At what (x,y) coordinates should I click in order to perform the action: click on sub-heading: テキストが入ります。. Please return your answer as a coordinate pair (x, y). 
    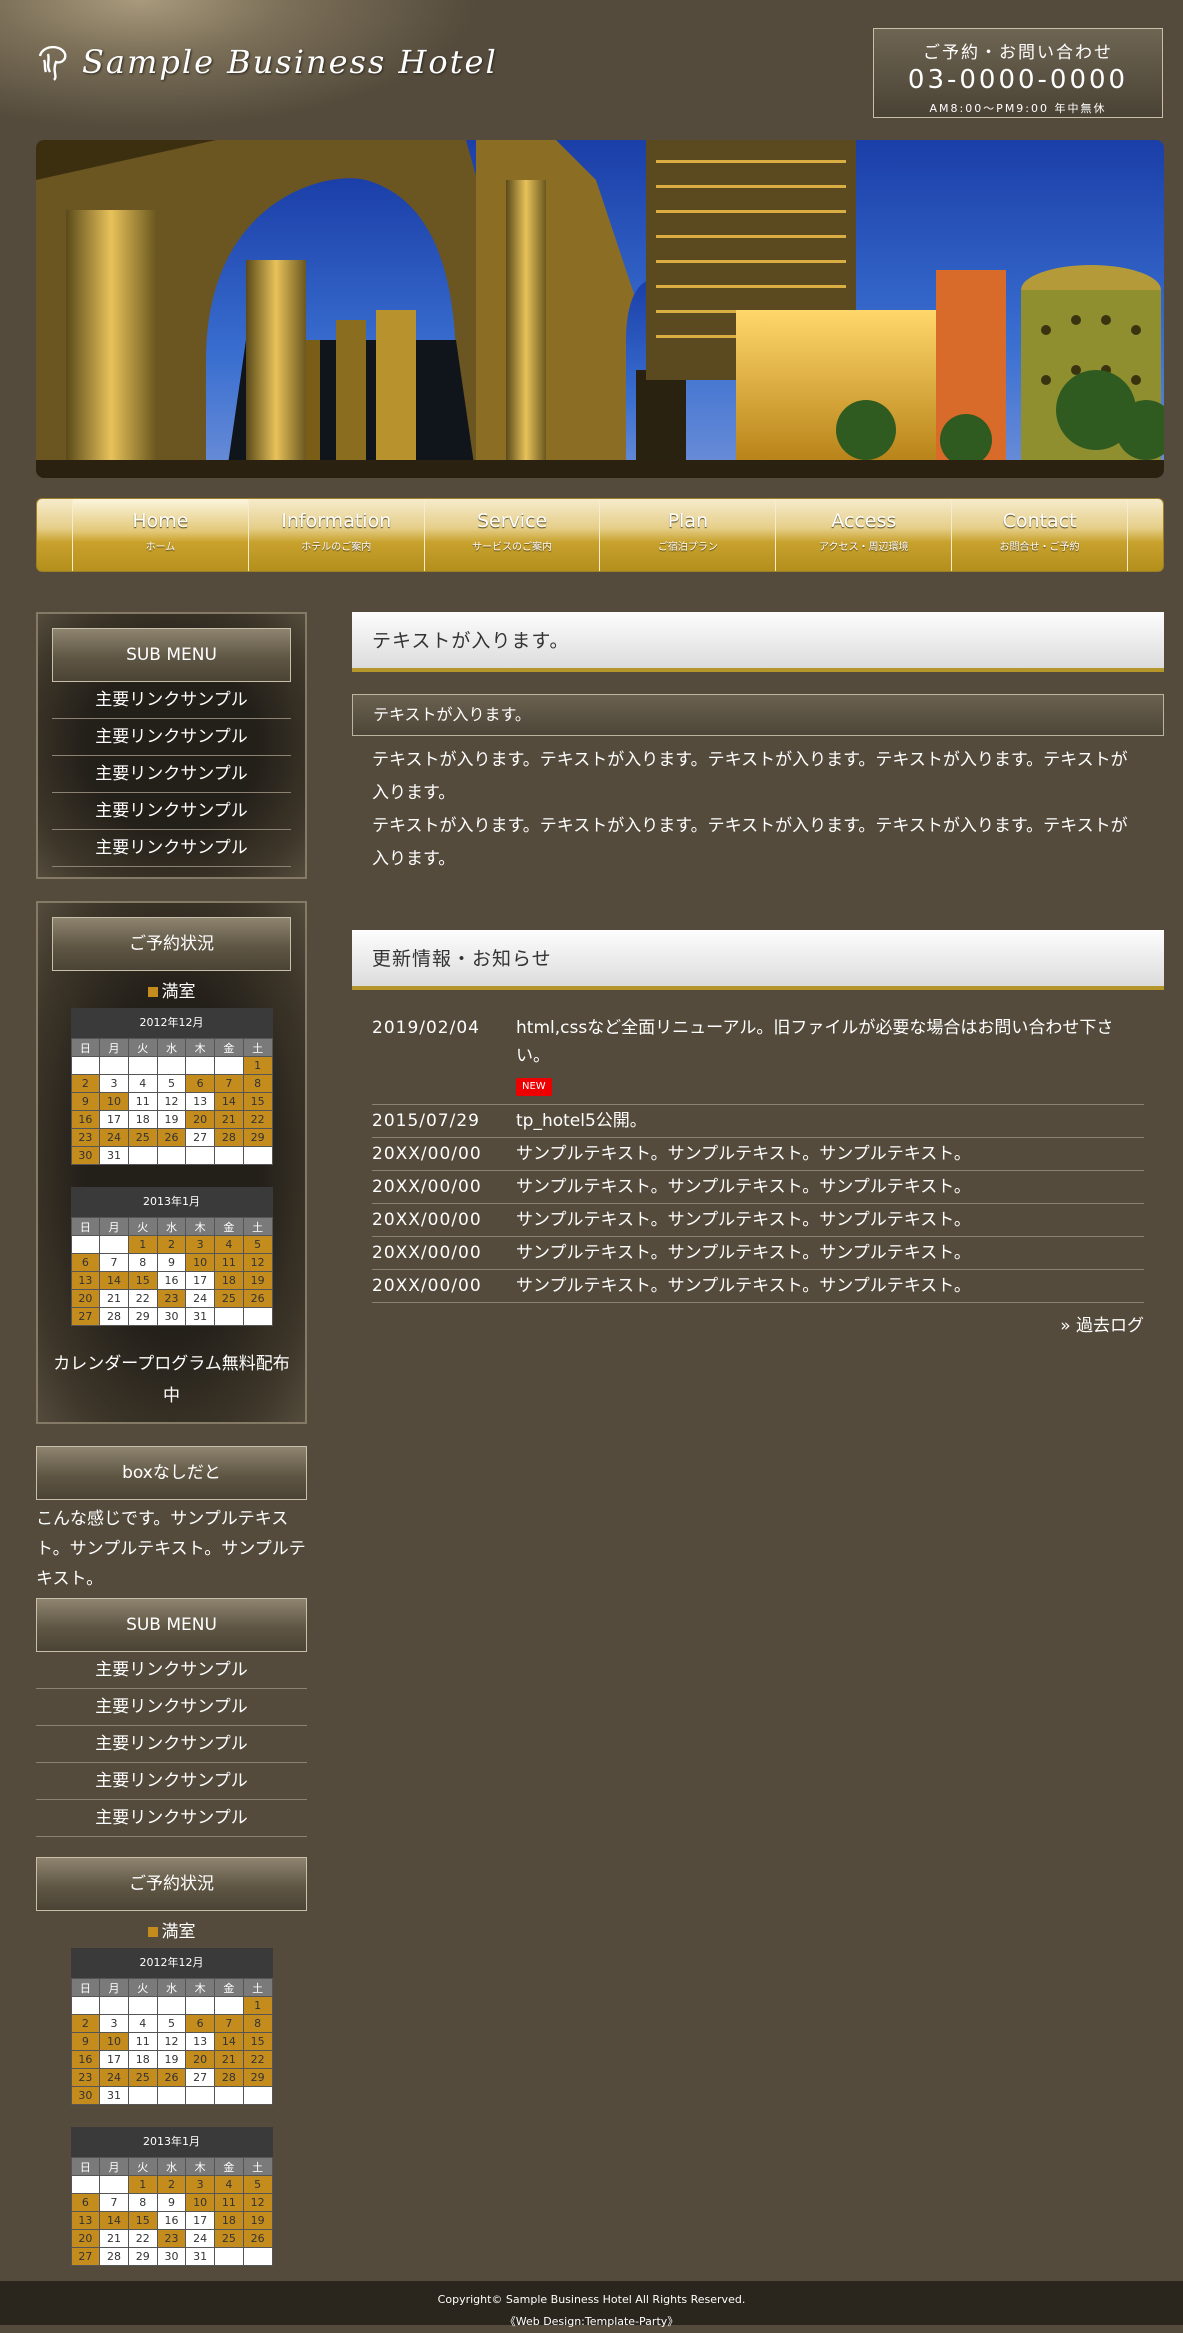
    Looking at the image, I should click on (758, 715).